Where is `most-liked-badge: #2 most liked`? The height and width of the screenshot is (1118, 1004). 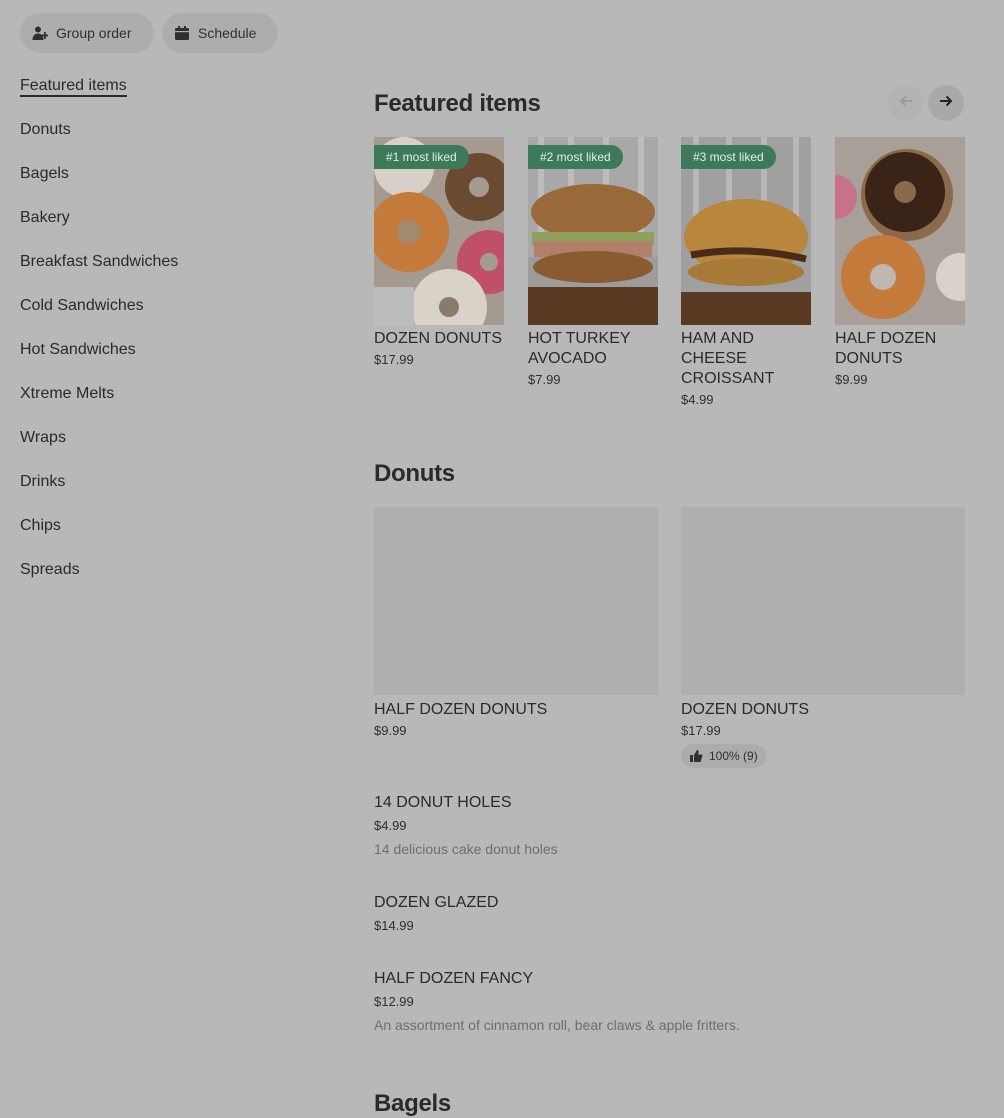 most-liked-badge: #2 most liked is located at coordinates (575, 157).